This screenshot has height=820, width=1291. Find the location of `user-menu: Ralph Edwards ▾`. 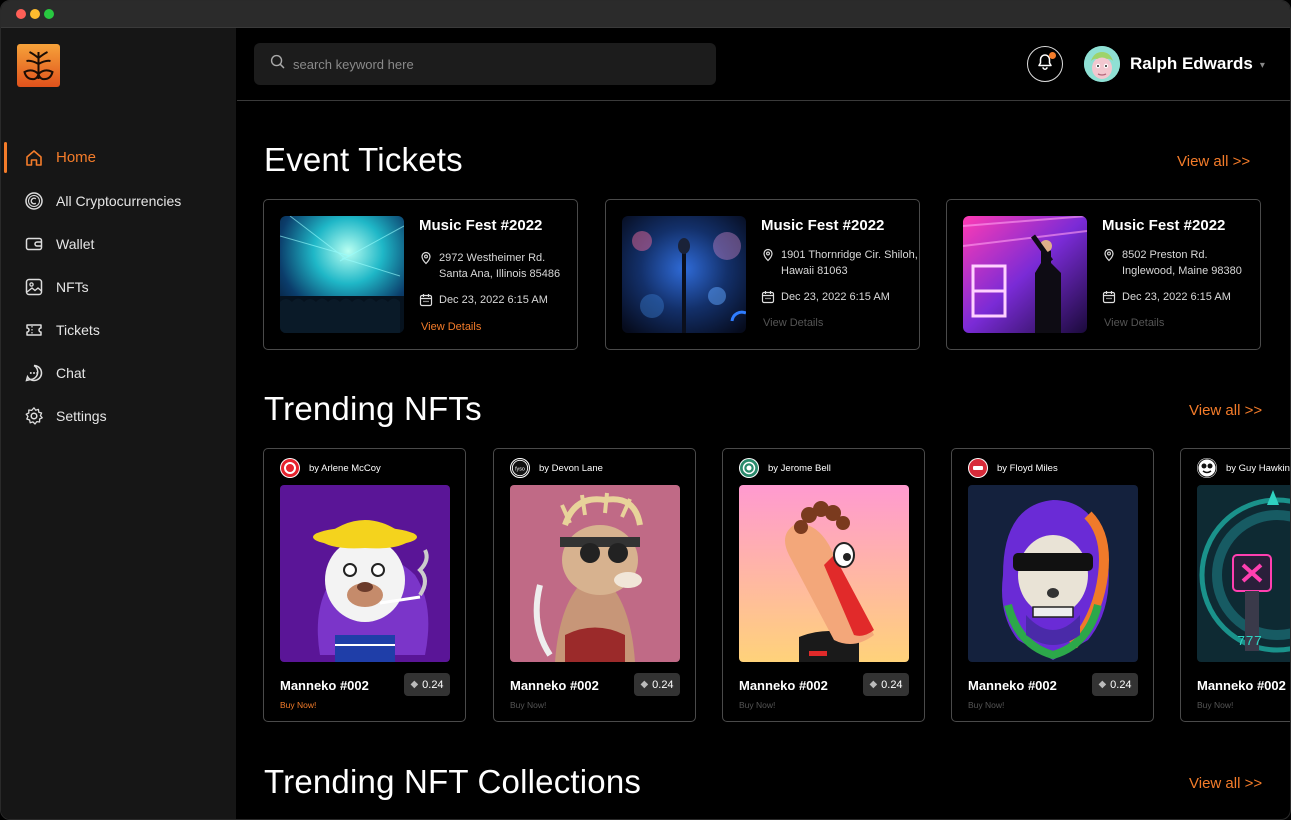

user-menu: Ralph Edwards ▾ is located at coordinates (1174, 64).